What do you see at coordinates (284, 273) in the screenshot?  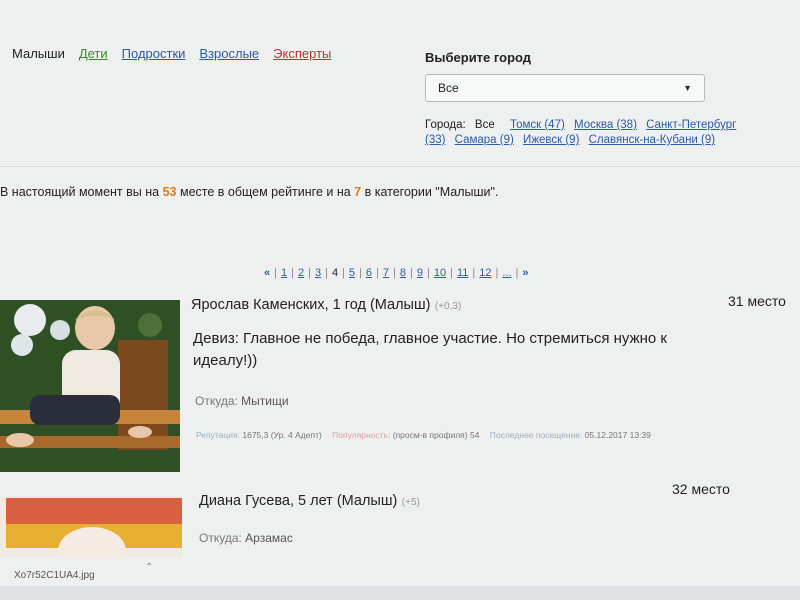 I see `page-link: 1` at bounding box center [284, 273].